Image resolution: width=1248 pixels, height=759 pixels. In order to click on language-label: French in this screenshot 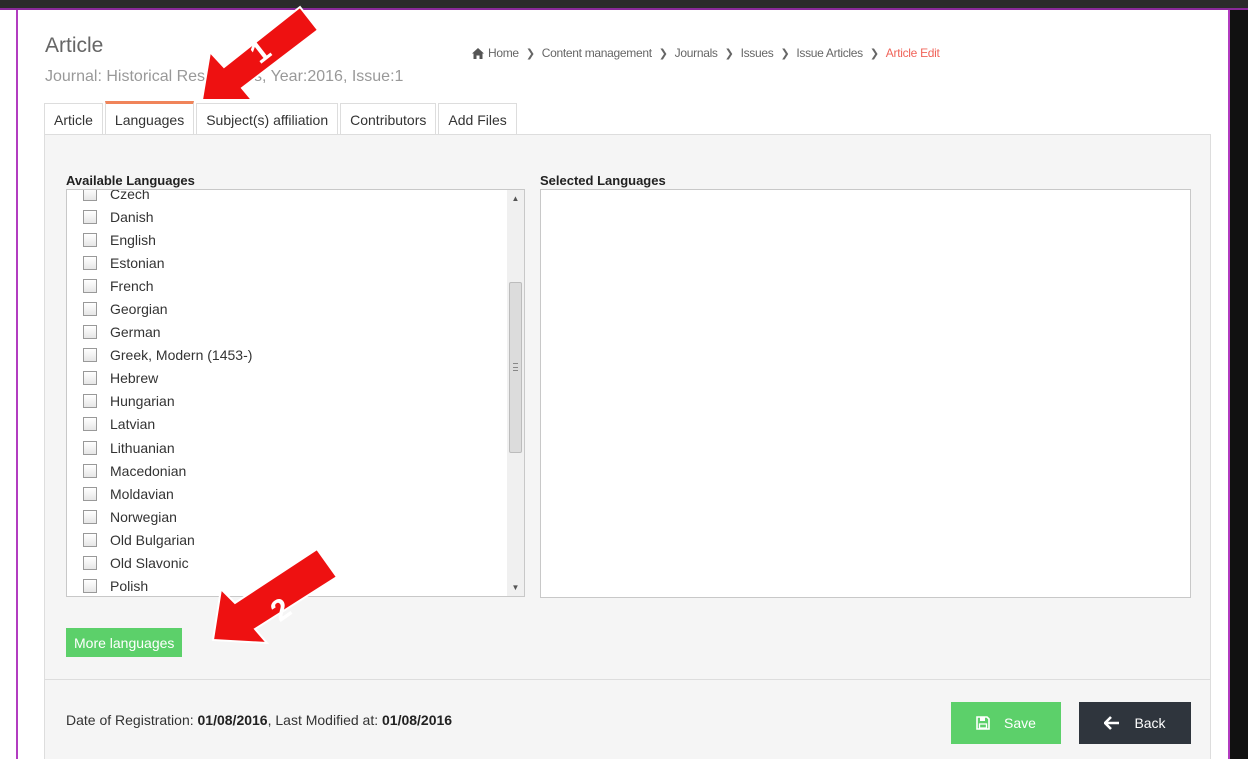, I will do `click(132, 285)`.